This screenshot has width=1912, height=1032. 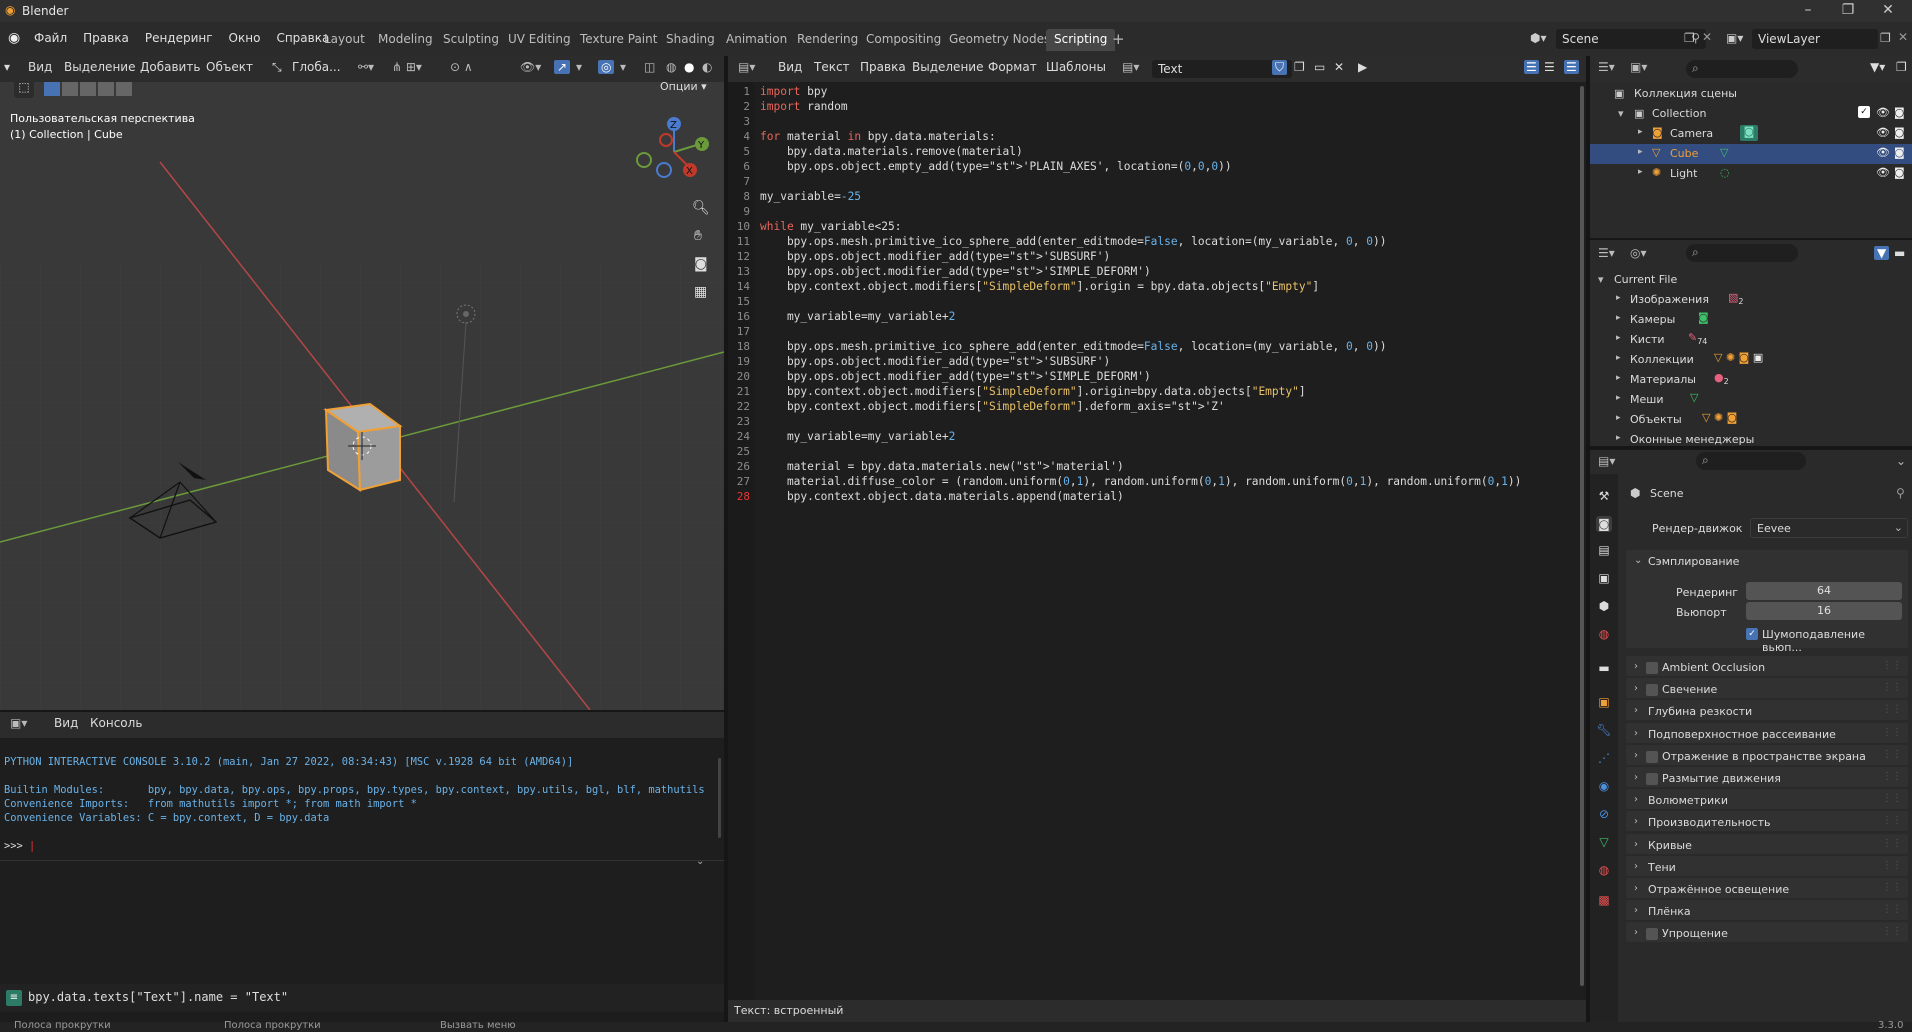 What do you see at coordinates (1618, 418) in the screenshot?
I see `expand-objects-icon: ▸` at bounding box center [1618, 418].